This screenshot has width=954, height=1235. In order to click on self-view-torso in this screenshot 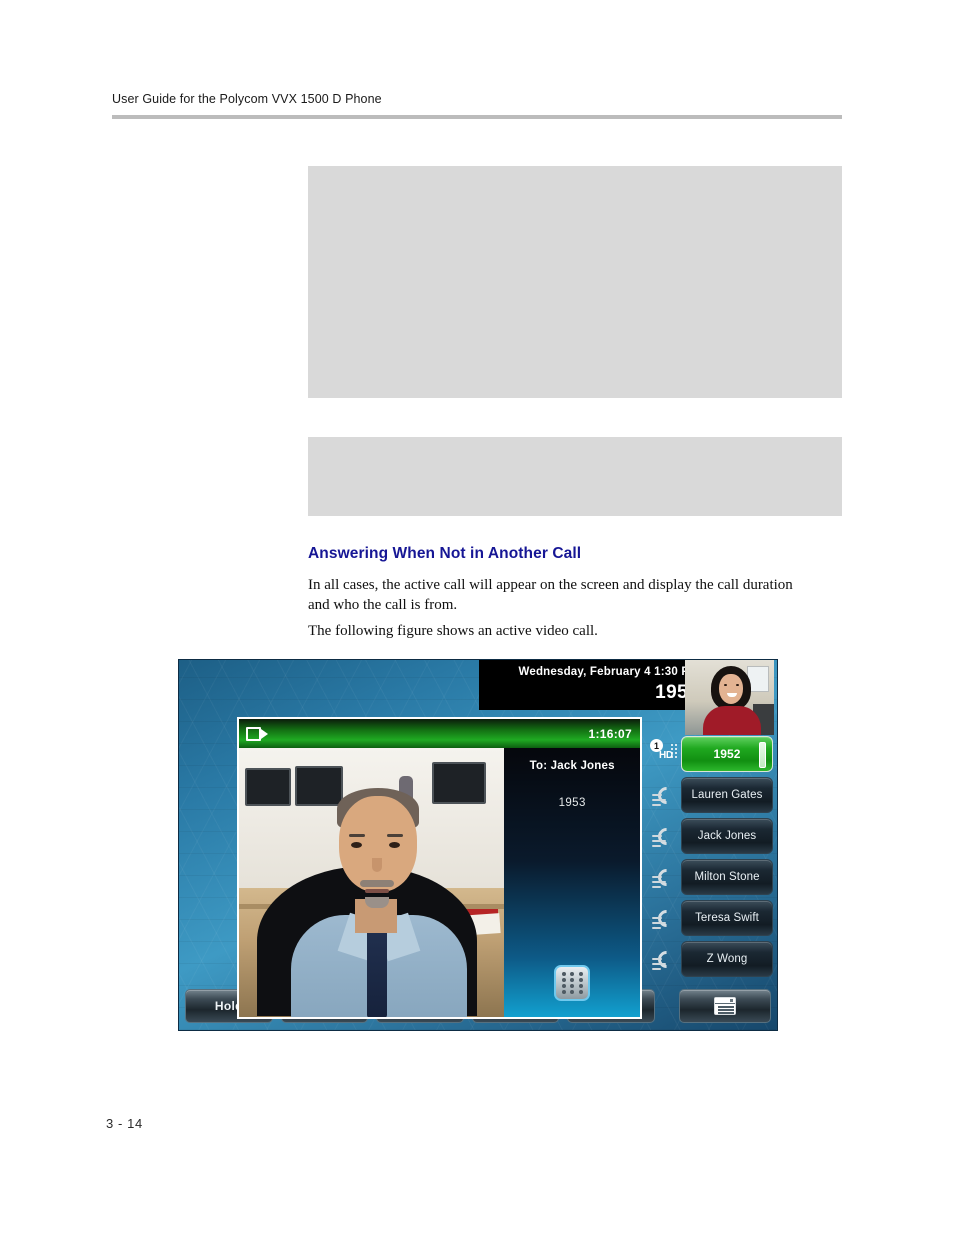, I will do `click(732, 720)`.